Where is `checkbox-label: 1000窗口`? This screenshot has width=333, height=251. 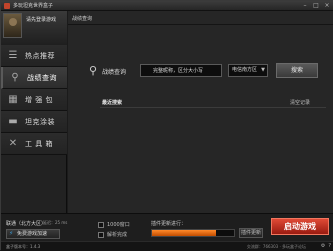 checkbox-label: 1000窗口 is located at coordinates (118, 225).